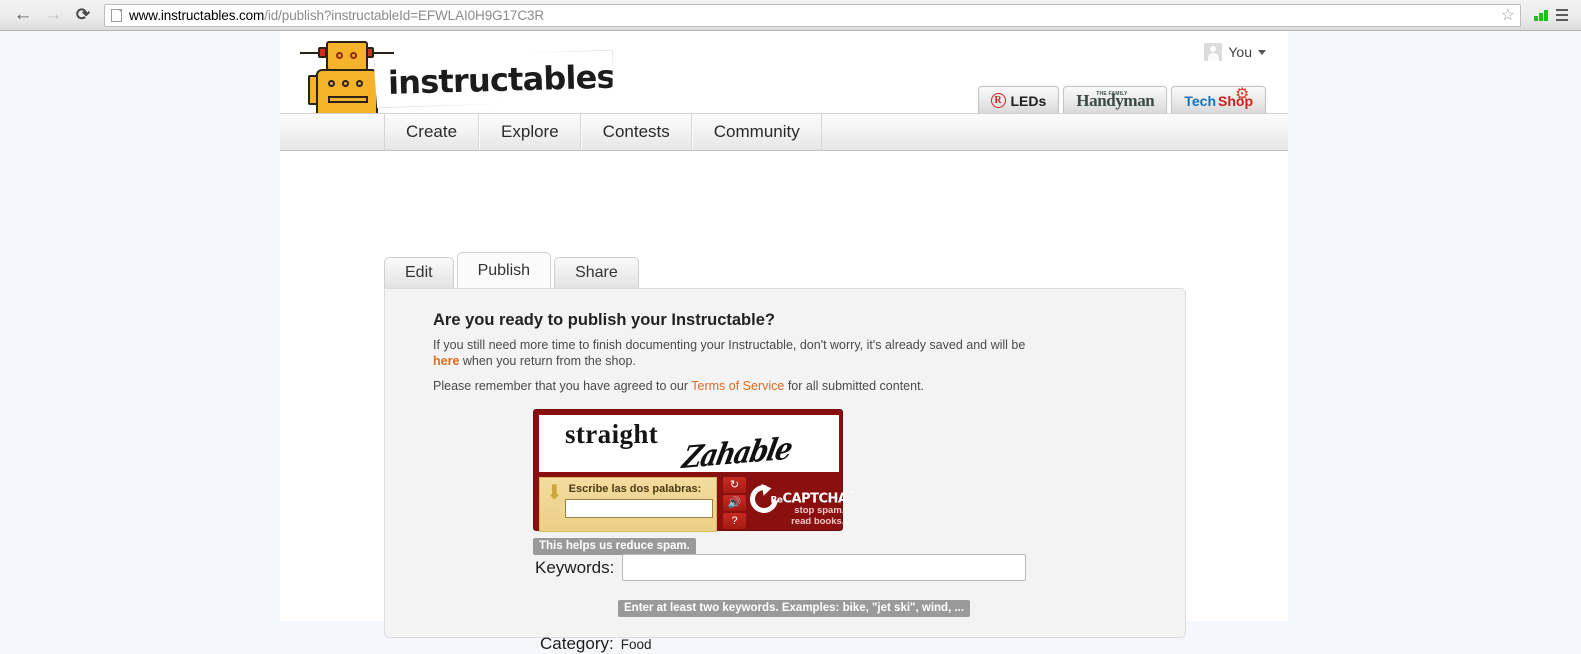 The width and height of the screenshot is (1581, 654). Describe the element at coordinates (776, 500) in the screenshot. I see `recaptcha-brand-re: Re` at that location.